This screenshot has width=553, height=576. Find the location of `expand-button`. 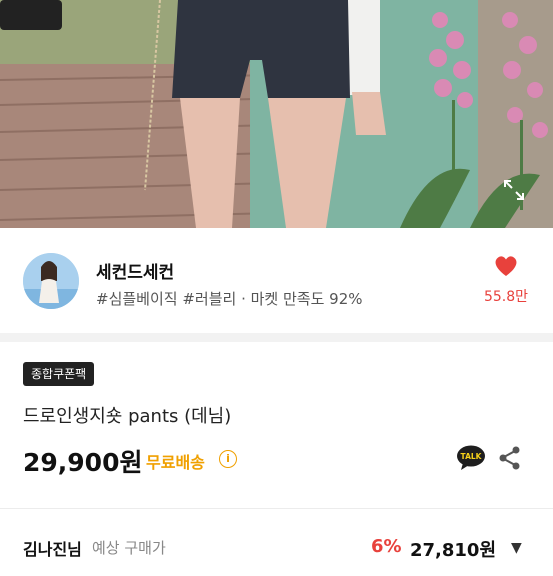

expand-button is located at coordinates (514, 190).